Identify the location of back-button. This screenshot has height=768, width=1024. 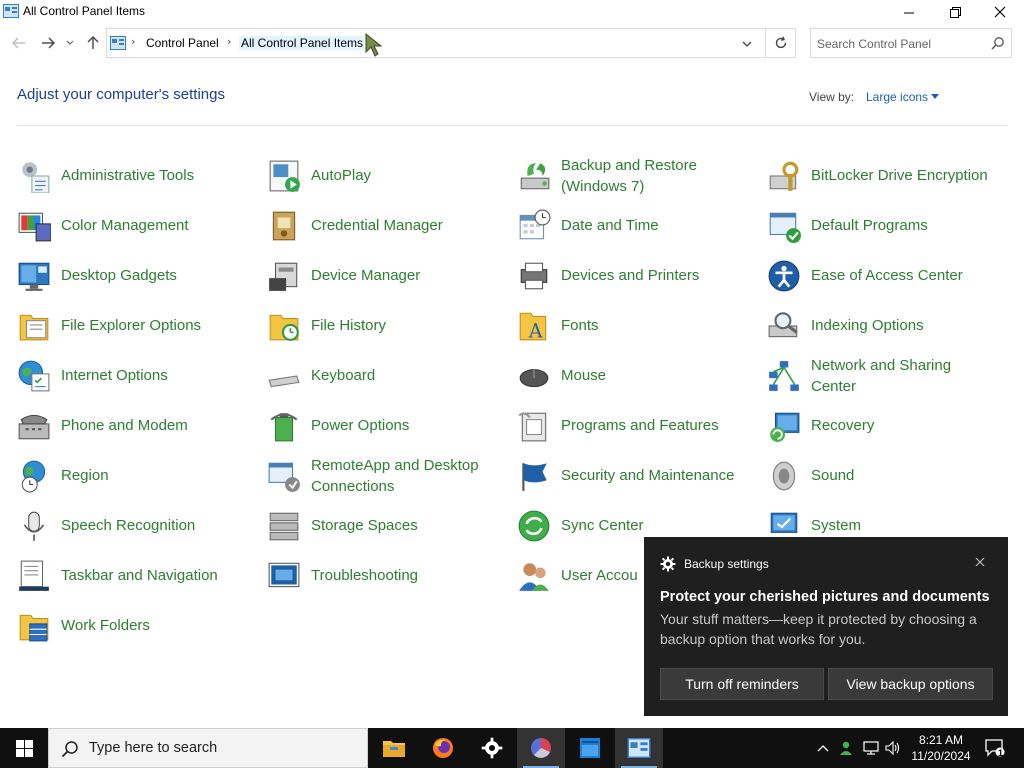
(19, 43).